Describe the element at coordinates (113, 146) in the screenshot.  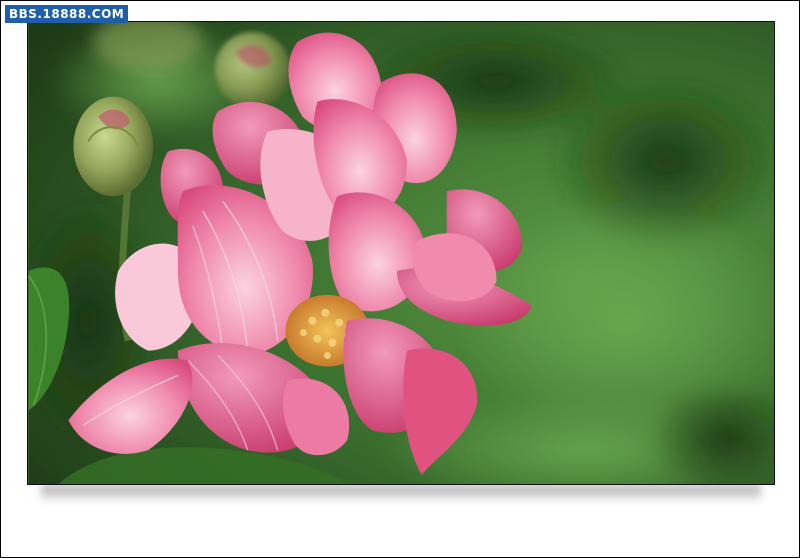
I see `flower-bud-left` at that location.